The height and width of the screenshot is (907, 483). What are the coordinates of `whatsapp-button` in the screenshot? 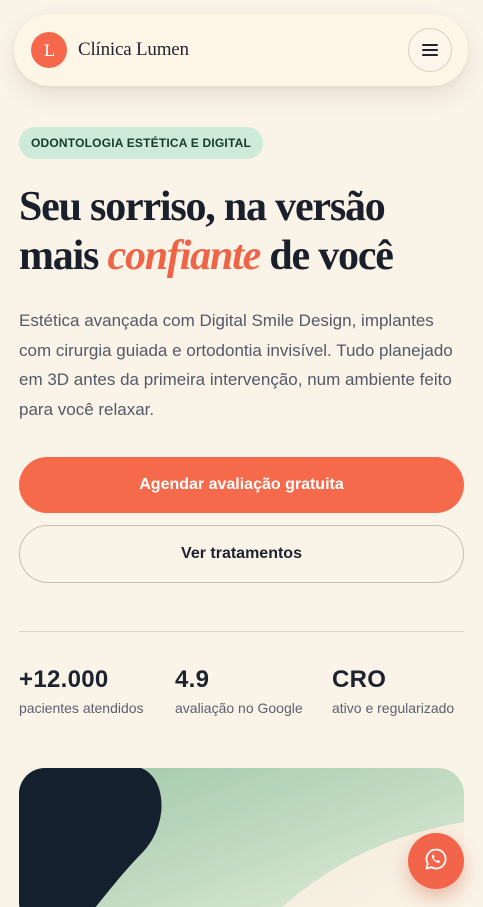 It's located at (436, 861).